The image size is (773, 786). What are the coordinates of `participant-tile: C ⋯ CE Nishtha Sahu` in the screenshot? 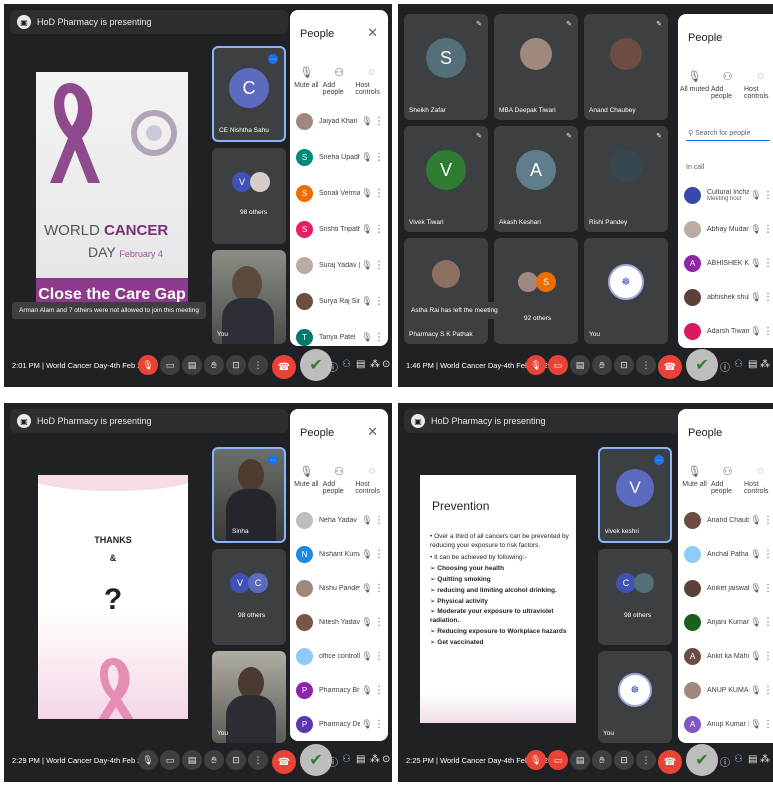 It's located at (249, 94).